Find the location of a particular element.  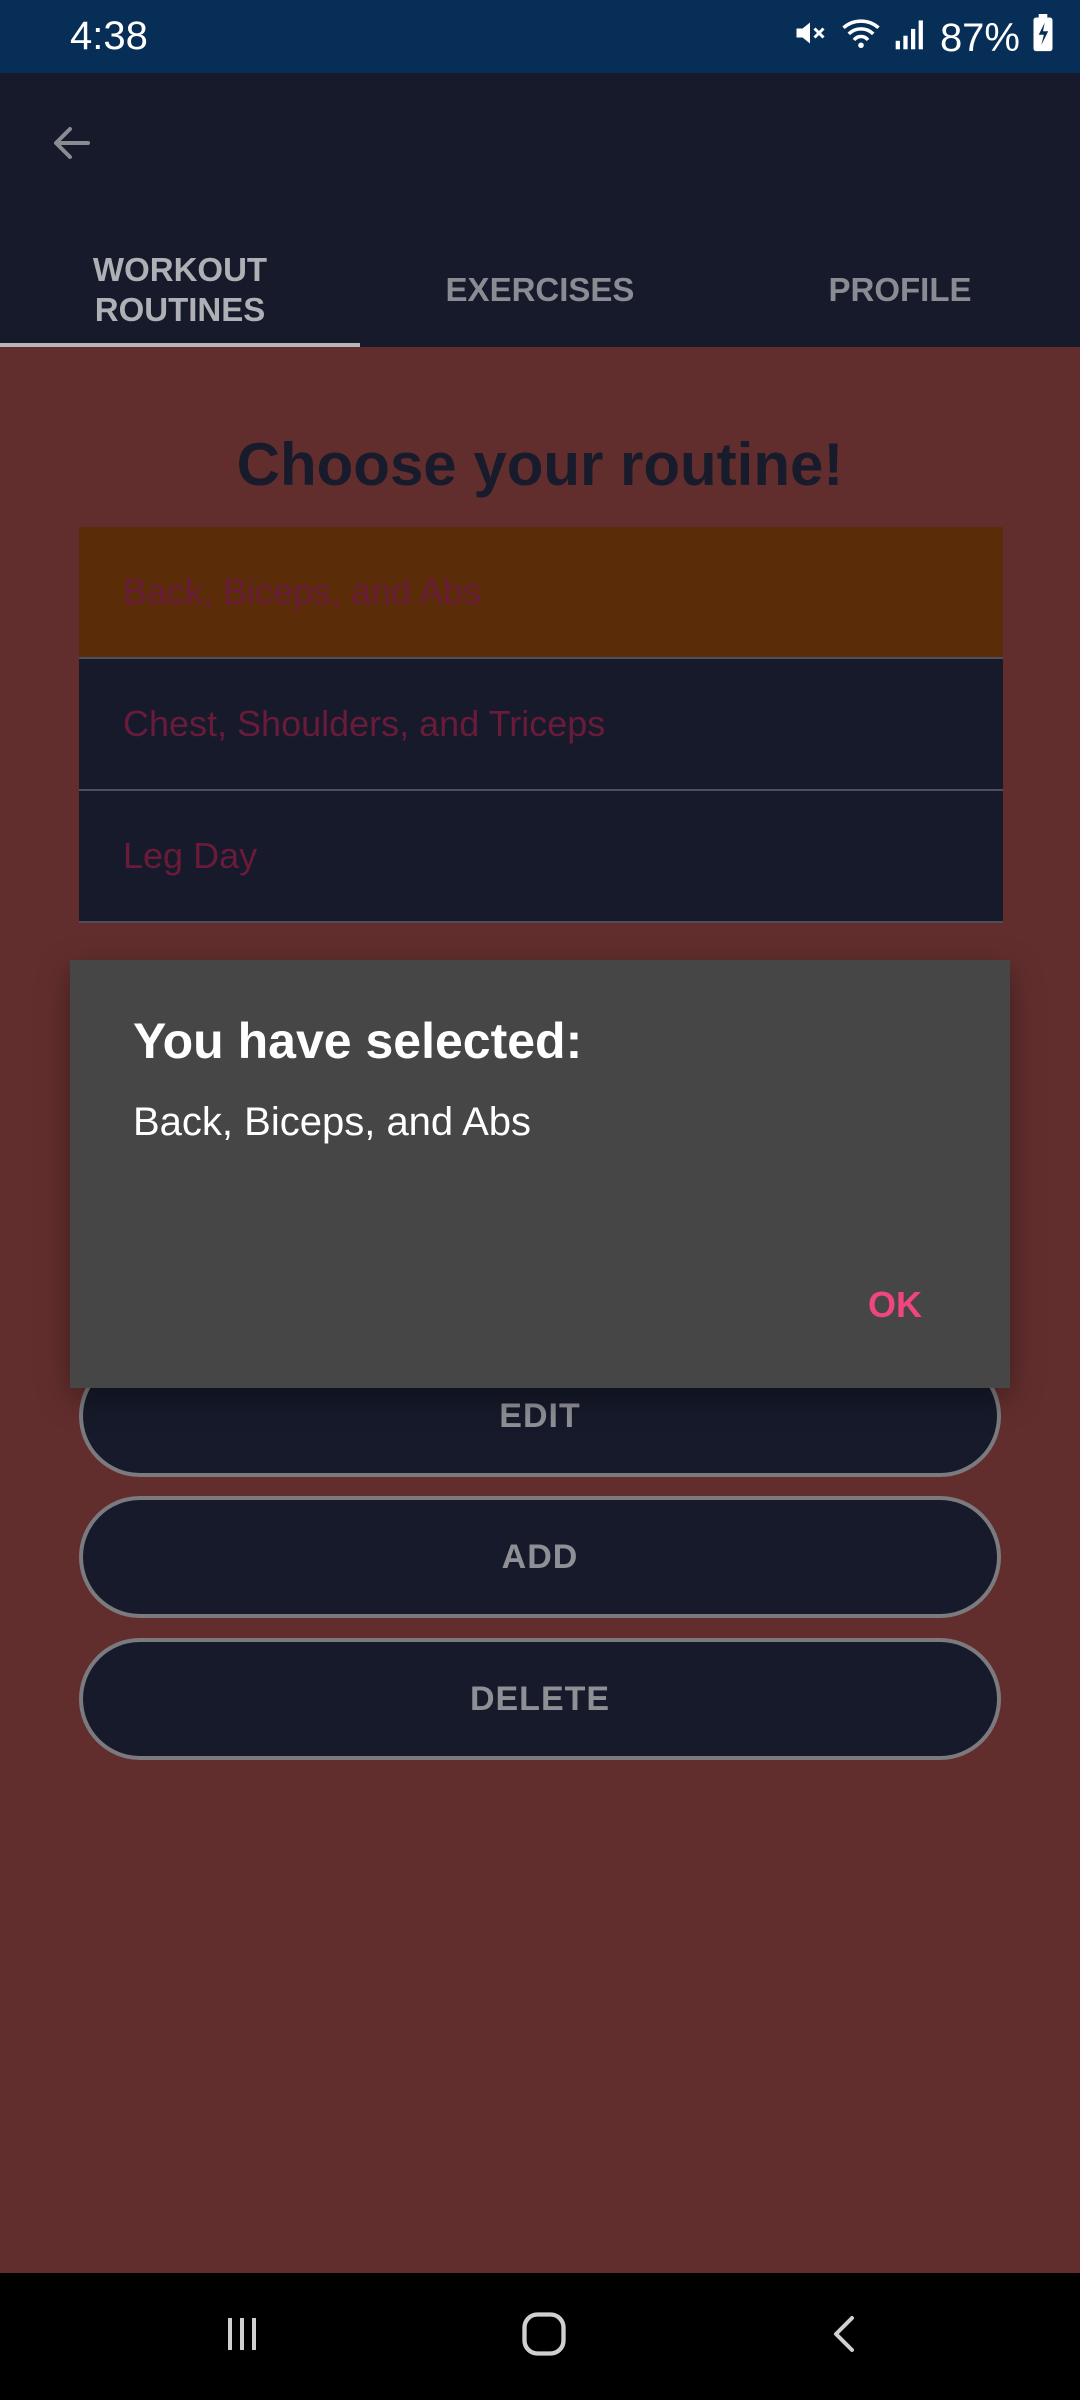

tab-indicator is located at coordinates (180, 345).